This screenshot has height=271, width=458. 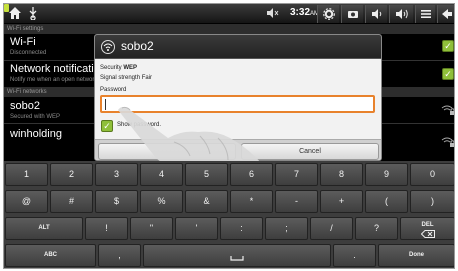 I want to click on network-name: winholding, so click(x=36, y=134).